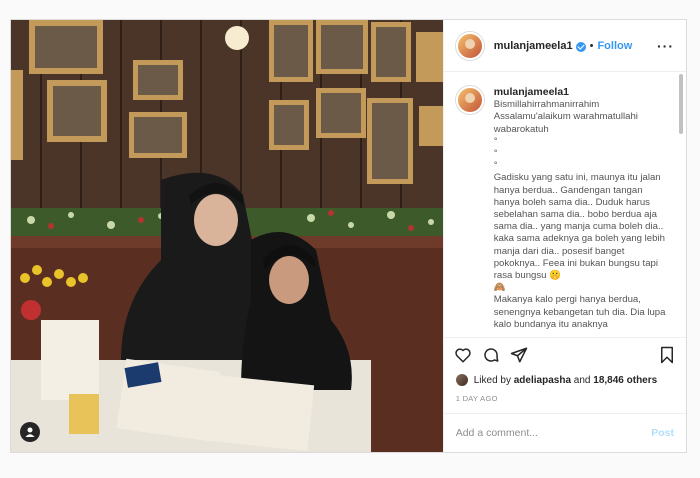 This screenshot has width=700, height=478. What do you see at coordinates (492, 380) in the screenshot?
I see `likes-prefix: Liked by` at bounding box center [492, 380].